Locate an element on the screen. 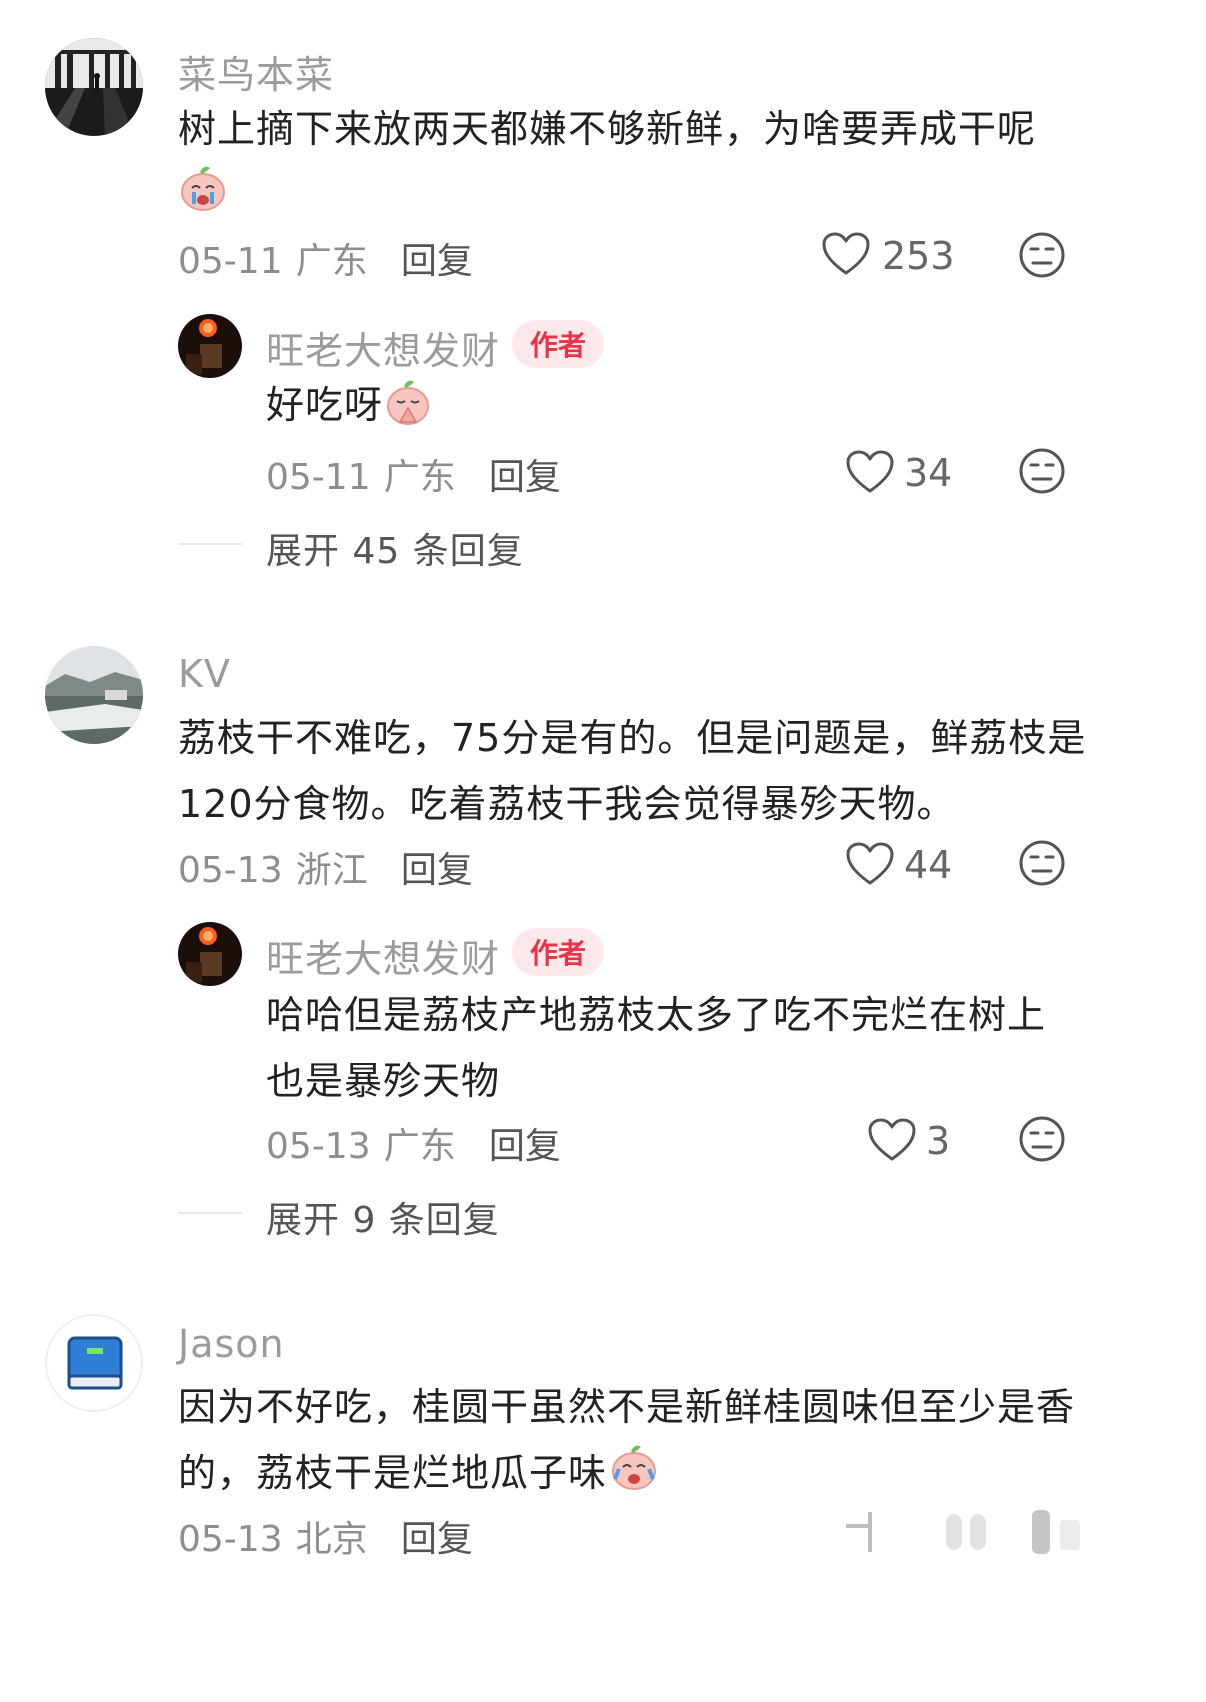  avatar-kv is located at coordinates (94, 695).